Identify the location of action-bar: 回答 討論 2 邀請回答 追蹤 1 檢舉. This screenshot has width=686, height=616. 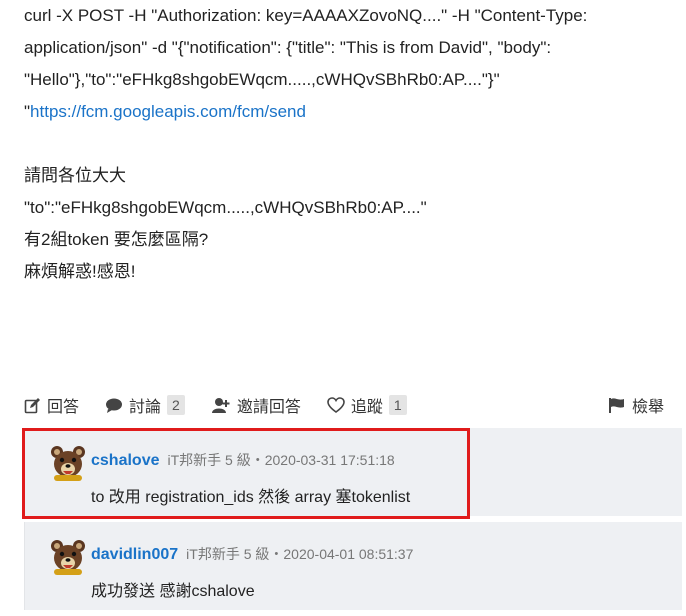
(349, 405).